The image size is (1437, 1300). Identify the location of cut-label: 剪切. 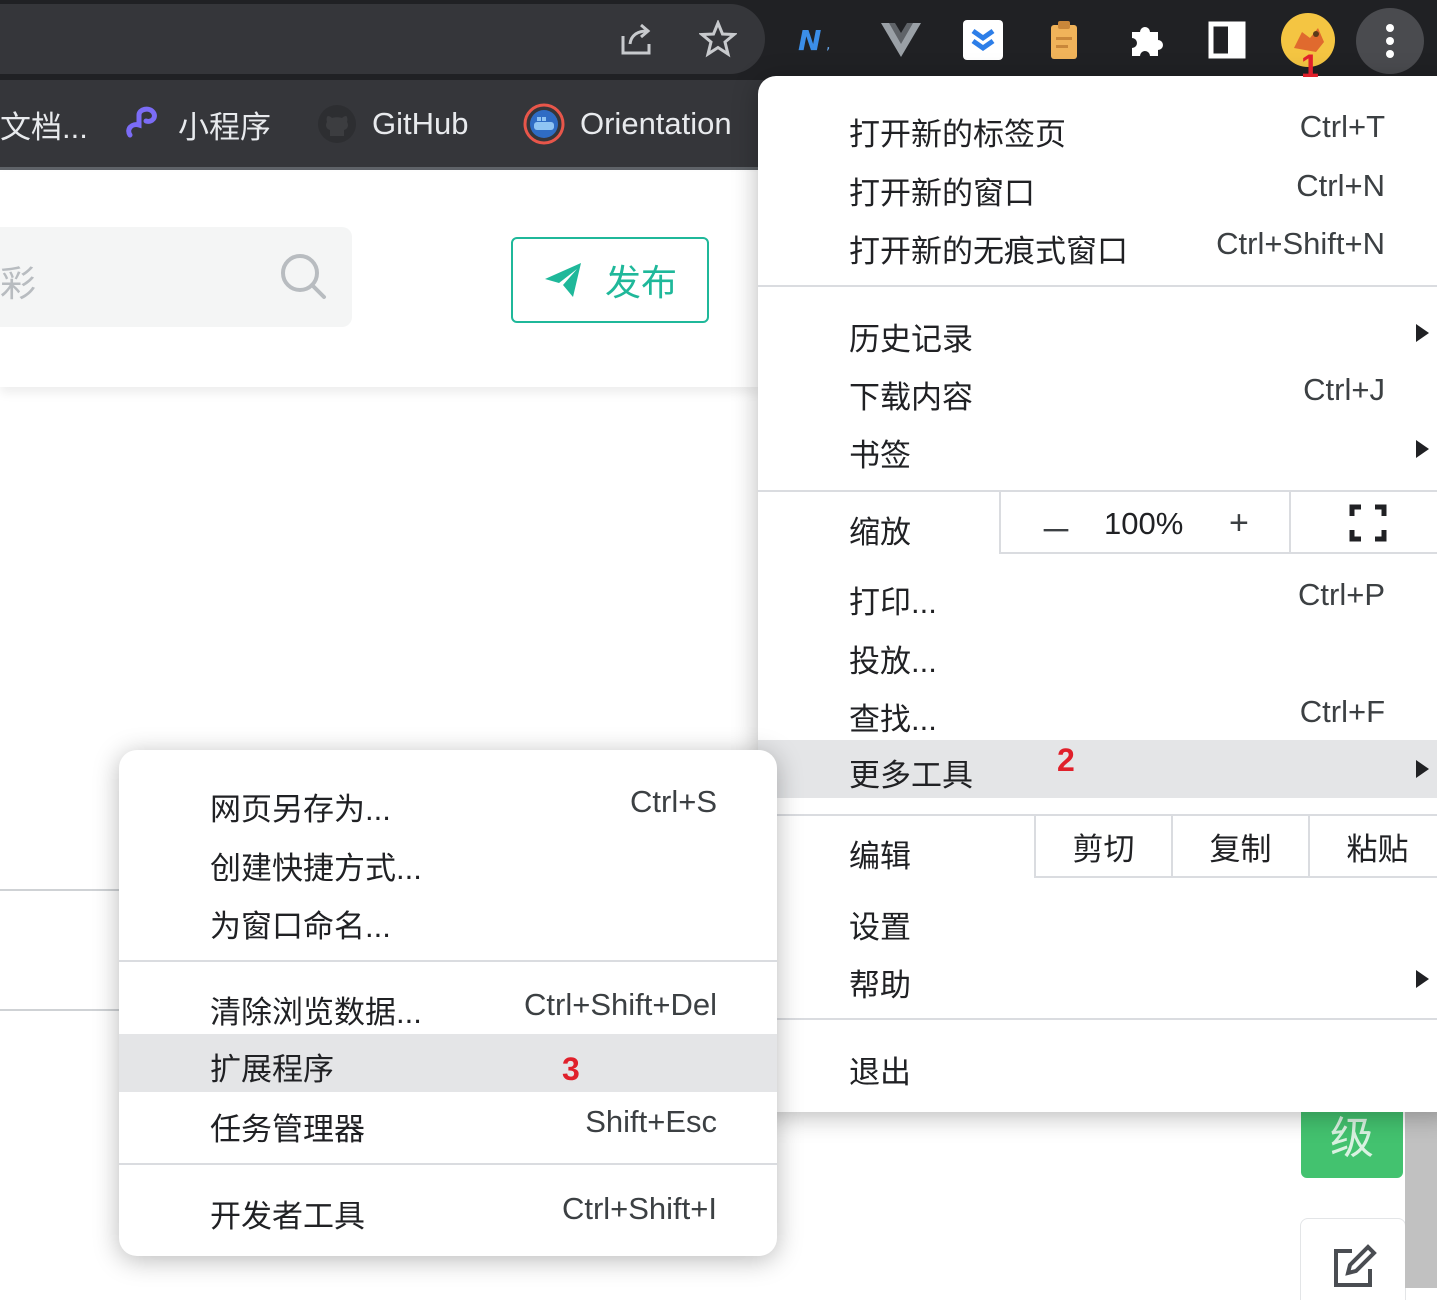
(1103, 849).